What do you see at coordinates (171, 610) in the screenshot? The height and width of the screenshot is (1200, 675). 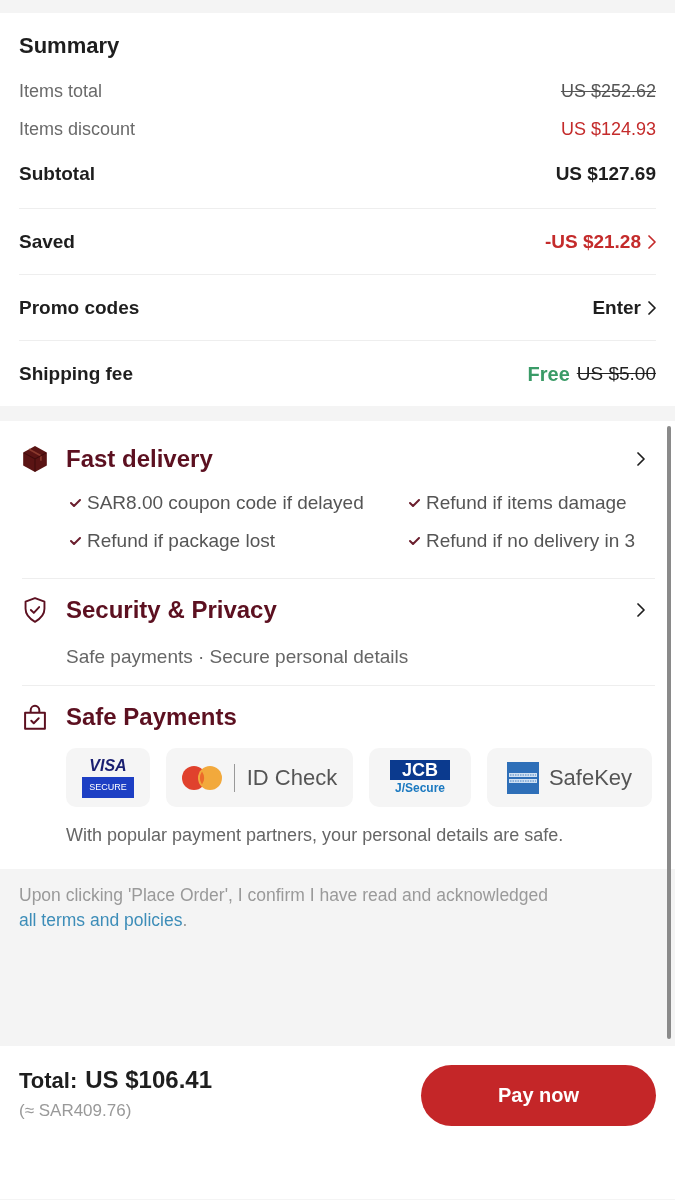 I see `section-title: Security & Privacy` at bounding box center [171, 610].